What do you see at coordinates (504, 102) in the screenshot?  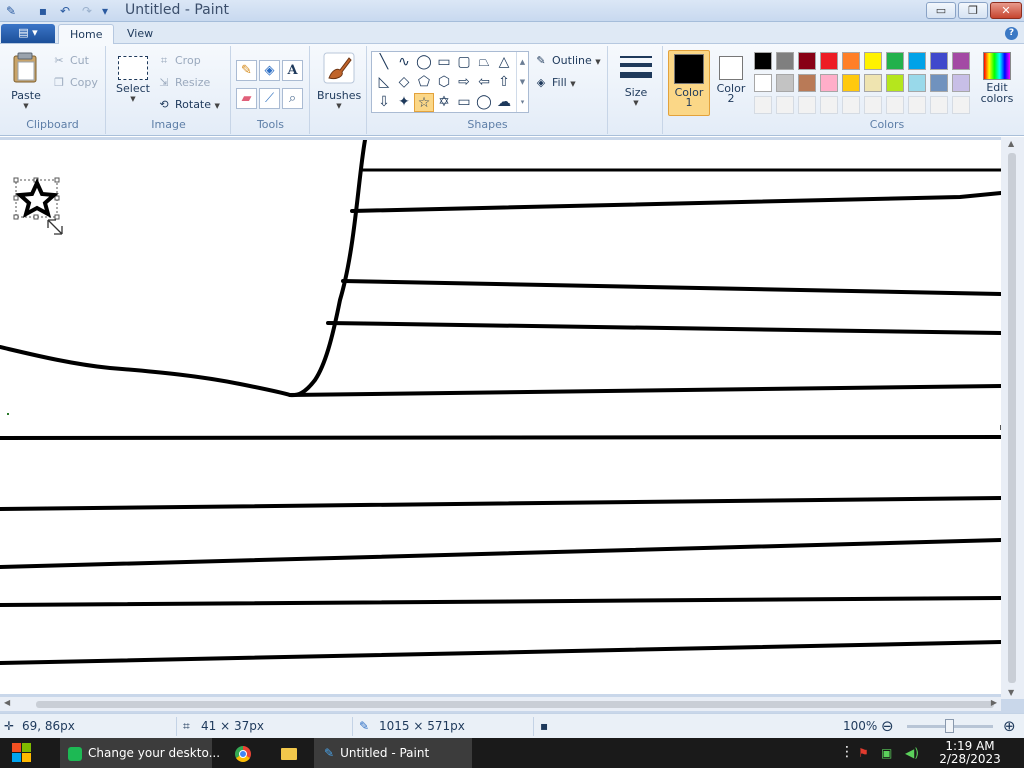 I see `cloud-callout-shape-icon: ☁` at bounding box center [504, 102].